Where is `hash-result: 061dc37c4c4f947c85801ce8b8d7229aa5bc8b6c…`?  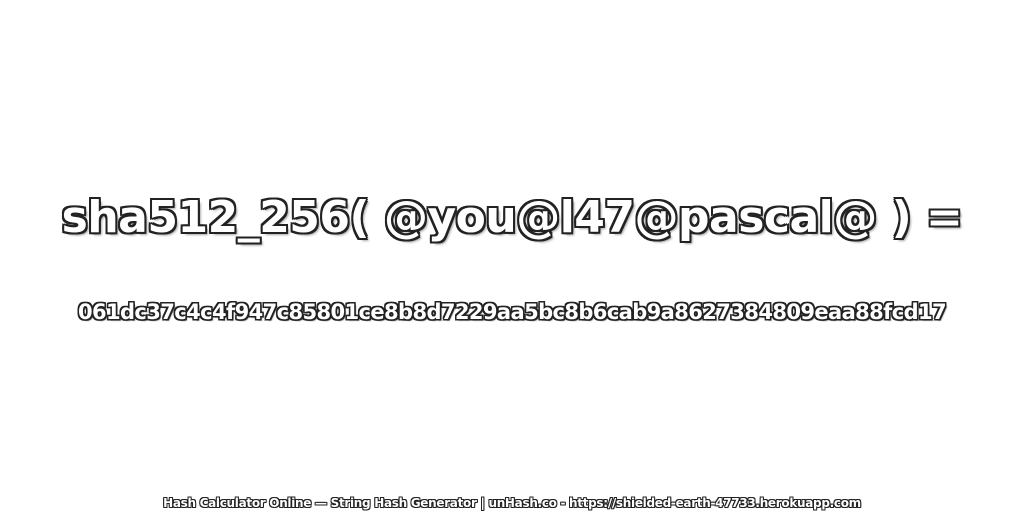 hash-result: 061dc37c4c4f947c85801ce8b8d7229aa5bc8b6c… is located at coordinates (512, 312).